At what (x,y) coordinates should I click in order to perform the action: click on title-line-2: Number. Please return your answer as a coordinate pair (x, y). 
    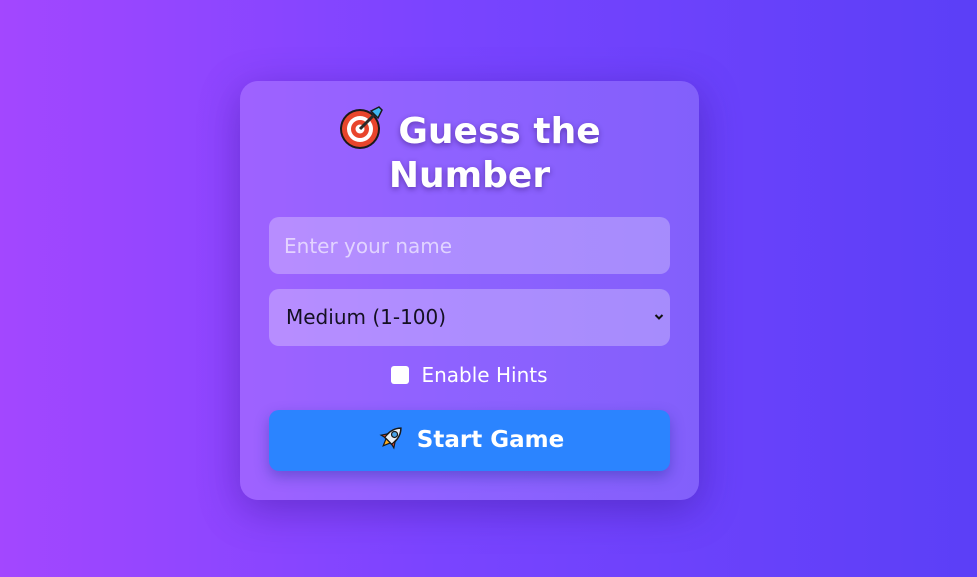
    Looking at the image, I should click on (469, 175).